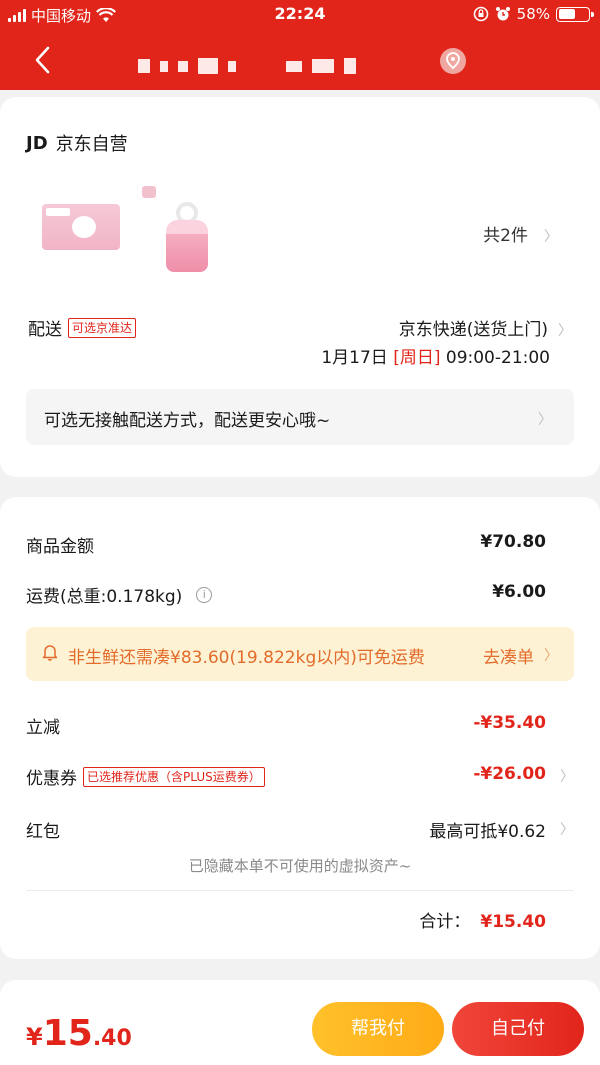 The image size is (600, 1065). I want to click on divider, so click(300, 890).